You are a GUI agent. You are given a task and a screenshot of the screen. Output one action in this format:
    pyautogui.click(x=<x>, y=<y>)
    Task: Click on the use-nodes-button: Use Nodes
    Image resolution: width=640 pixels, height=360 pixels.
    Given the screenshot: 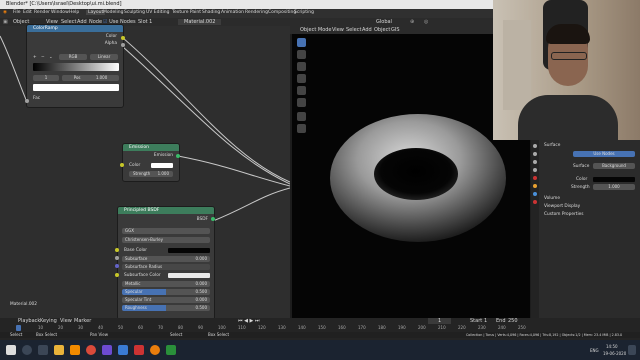 What is the action you would take?
    pyautogui.click(x=604, y=154)
    